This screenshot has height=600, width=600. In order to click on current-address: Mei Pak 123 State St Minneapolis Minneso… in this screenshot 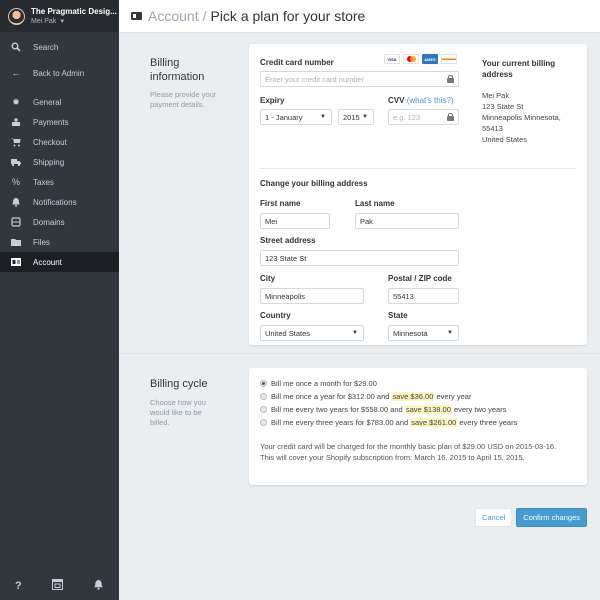, I will do `click(532, 117)`.